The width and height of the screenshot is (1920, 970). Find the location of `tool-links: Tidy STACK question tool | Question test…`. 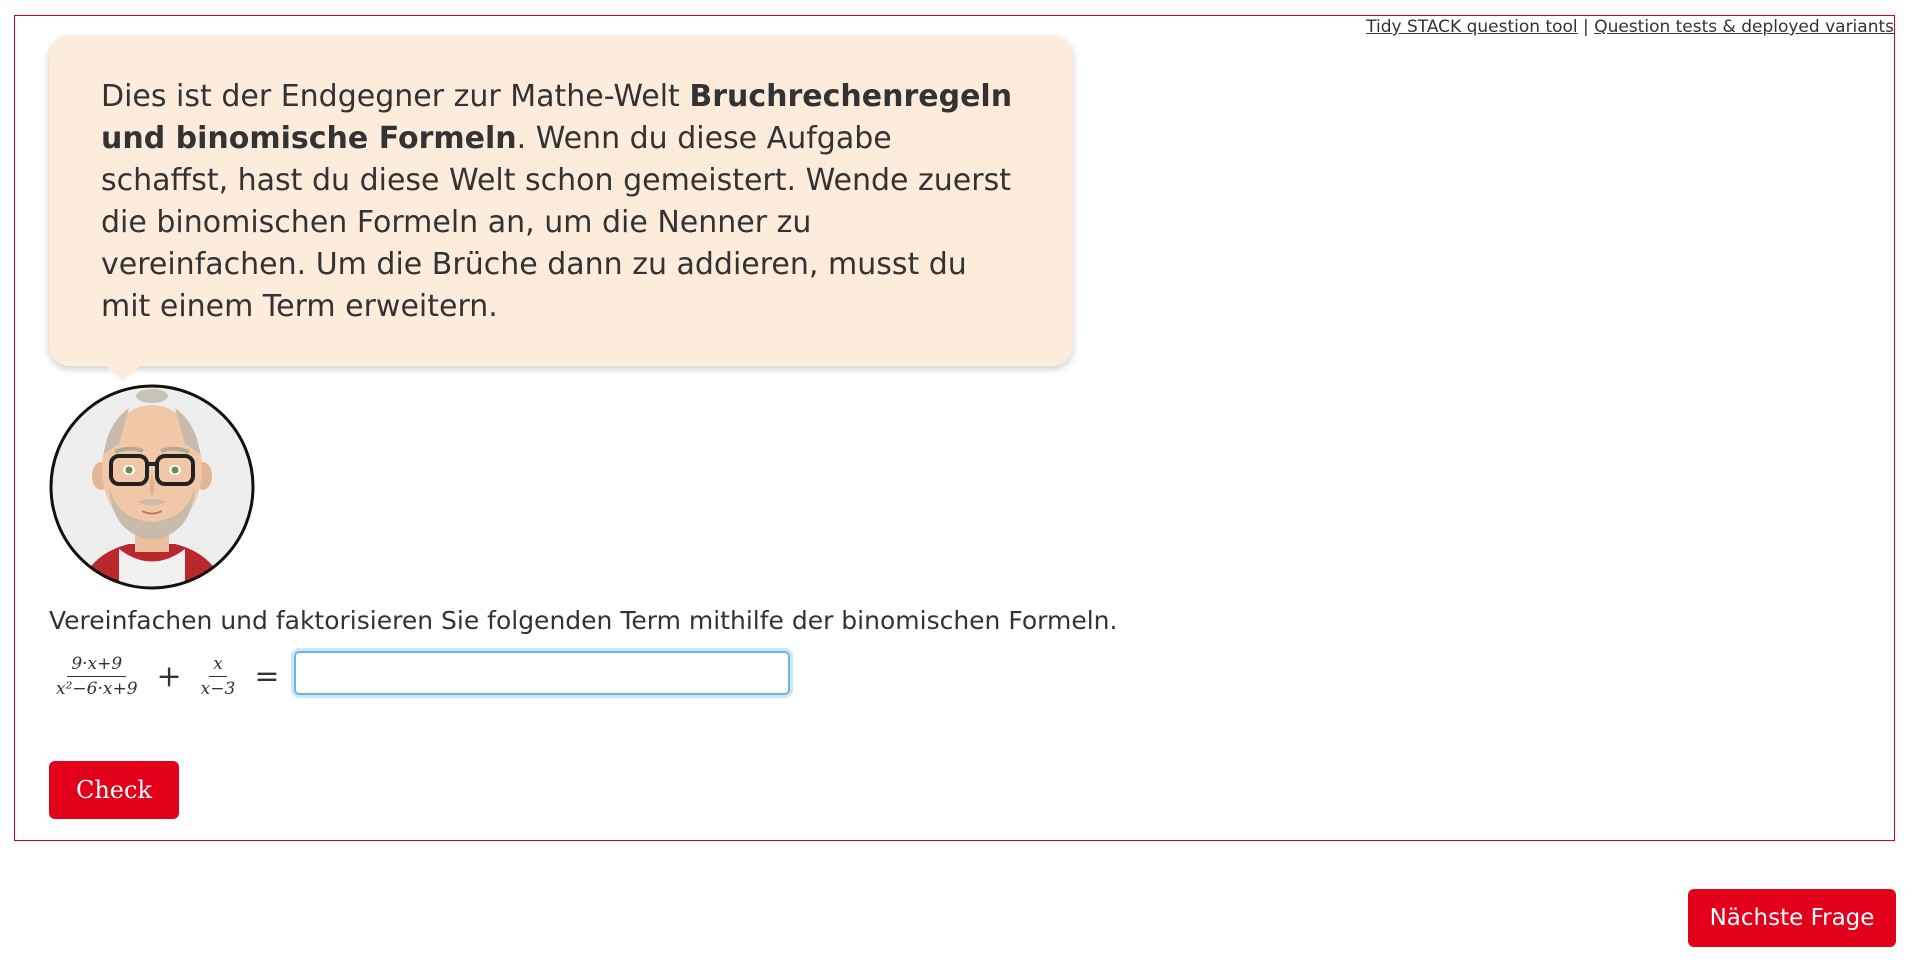

tool-links: Tidy STACK question tool | Question test… is located at coordinates (1630, 27).